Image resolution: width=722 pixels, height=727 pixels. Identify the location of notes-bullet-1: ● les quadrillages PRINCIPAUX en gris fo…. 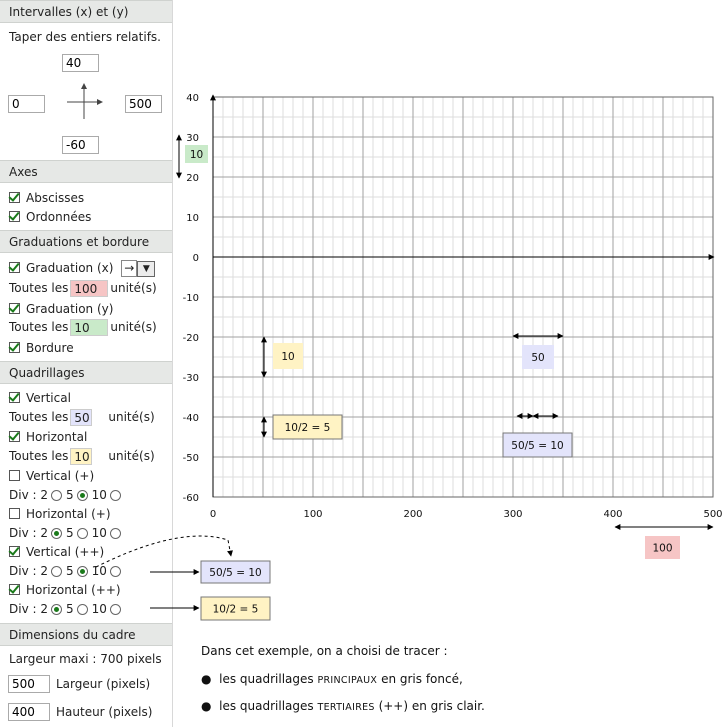
(332, 679).